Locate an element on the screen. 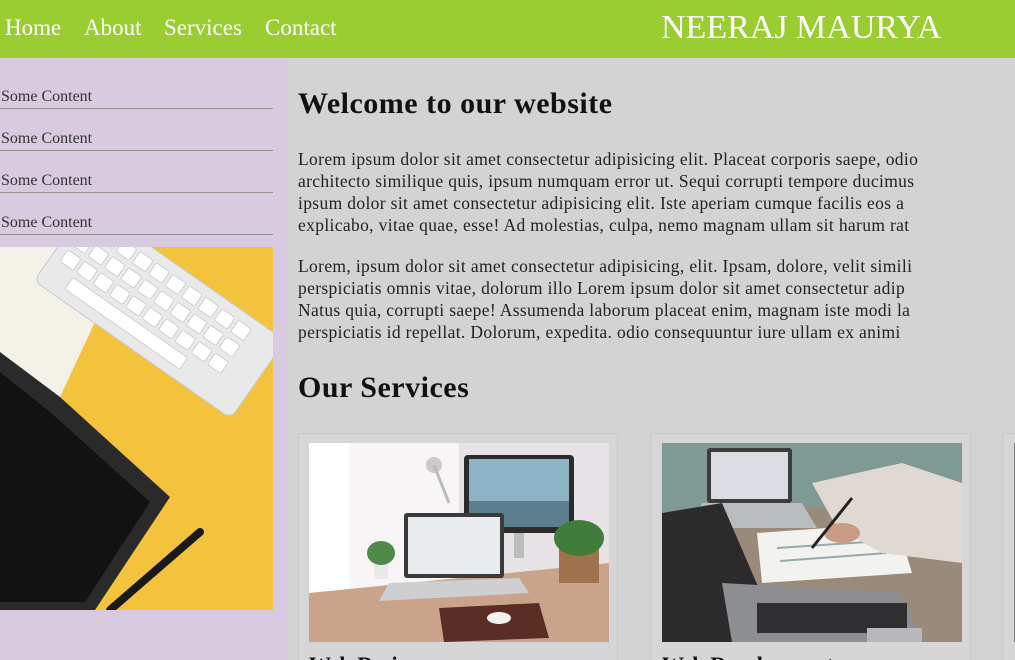 The image size is (1015, 660). nav-home-link: Home is located at coordinates (33, 28).